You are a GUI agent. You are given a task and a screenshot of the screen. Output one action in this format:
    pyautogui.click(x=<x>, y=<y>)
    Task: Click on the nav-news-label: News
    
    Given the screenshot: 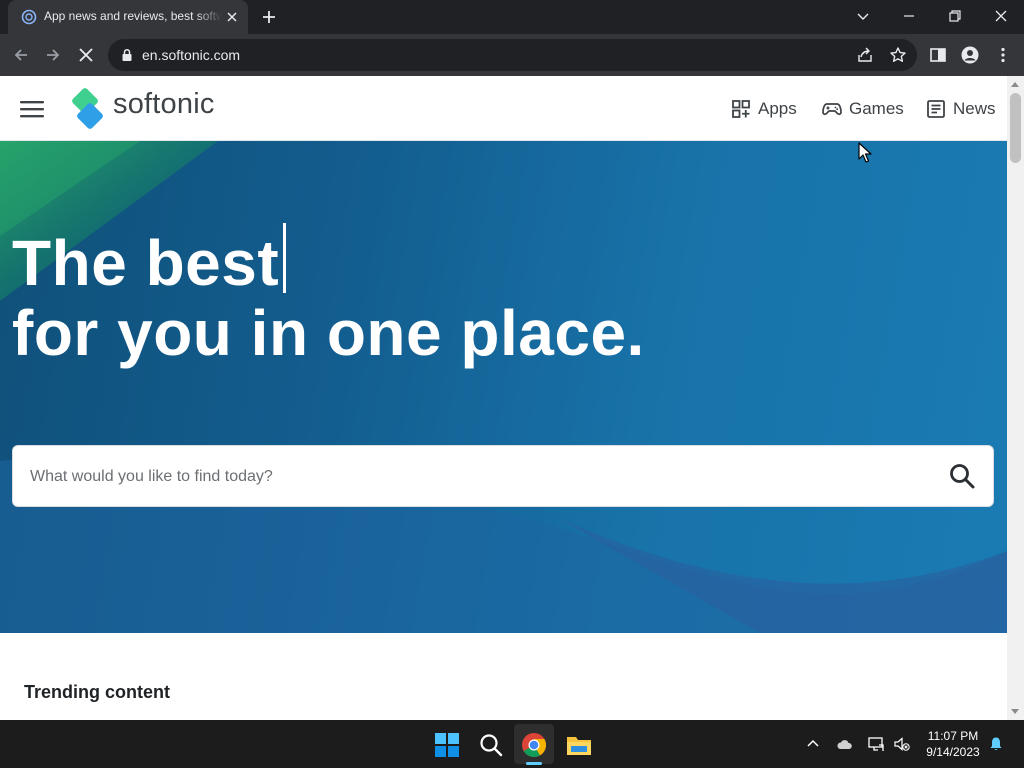 What is the action you would take?
    pyautogui.click(x=974, y=108)
    